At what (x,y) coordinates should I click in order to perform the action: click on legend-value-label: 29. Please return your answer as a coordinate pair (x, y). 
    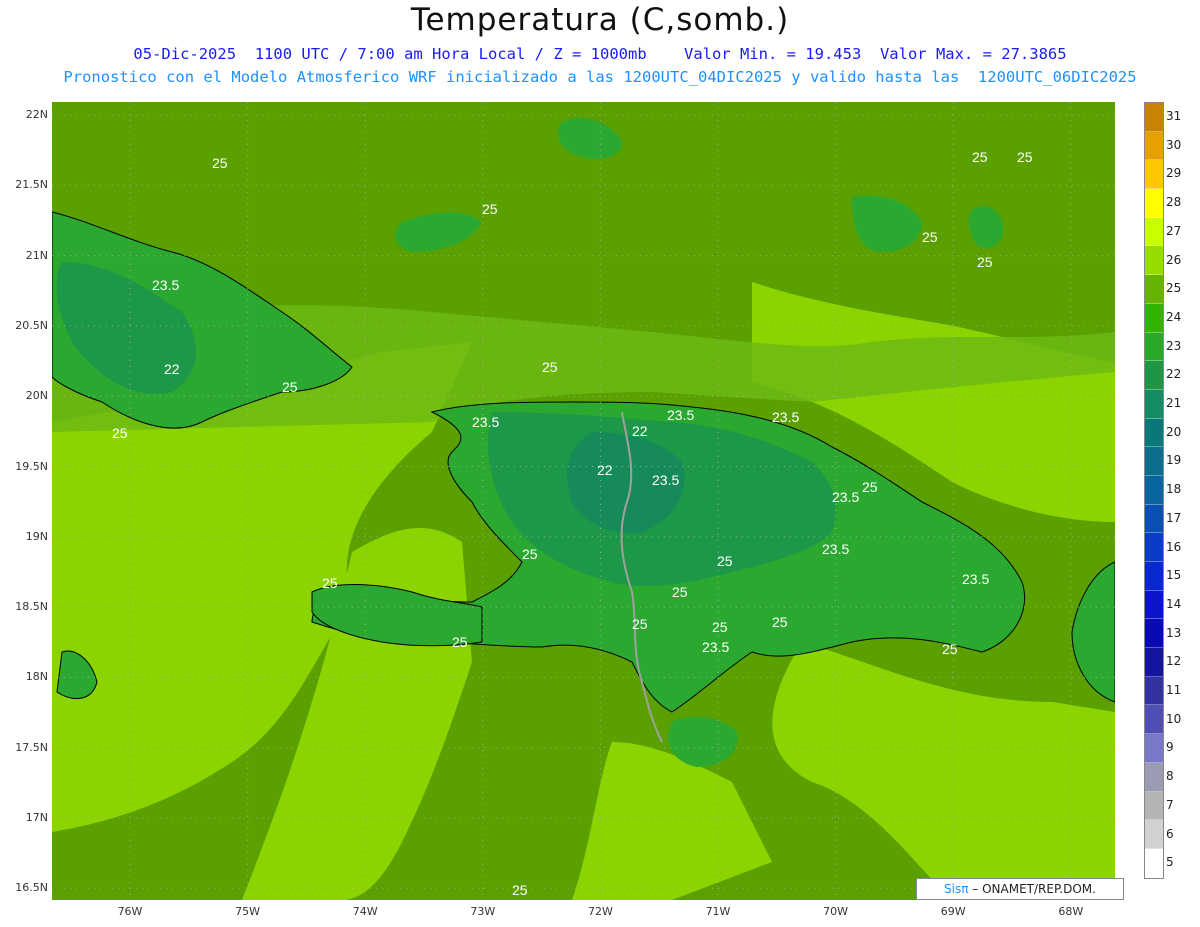
    Looking at the image, I should click on (1174, 173).